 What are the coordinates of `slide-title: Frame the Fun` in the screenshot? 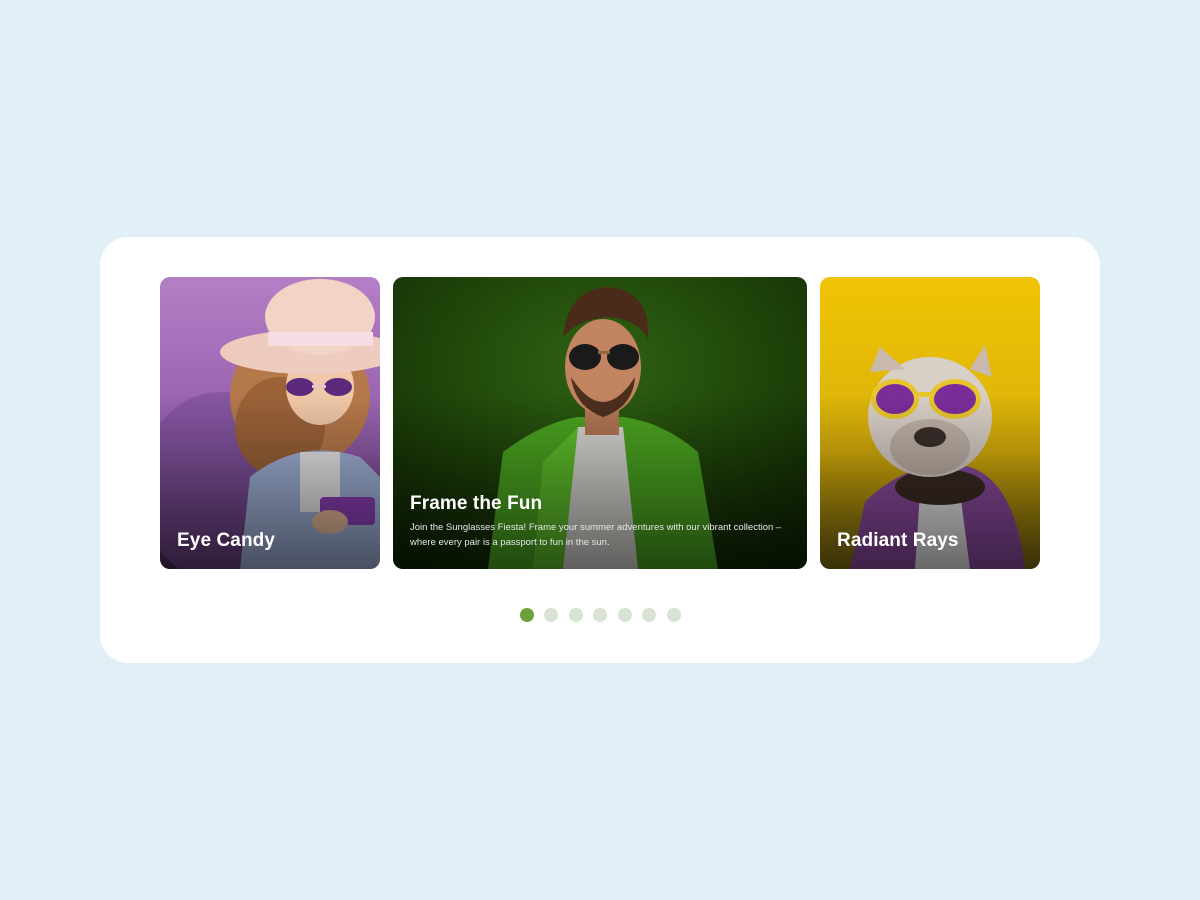 It's located at (476, 503).